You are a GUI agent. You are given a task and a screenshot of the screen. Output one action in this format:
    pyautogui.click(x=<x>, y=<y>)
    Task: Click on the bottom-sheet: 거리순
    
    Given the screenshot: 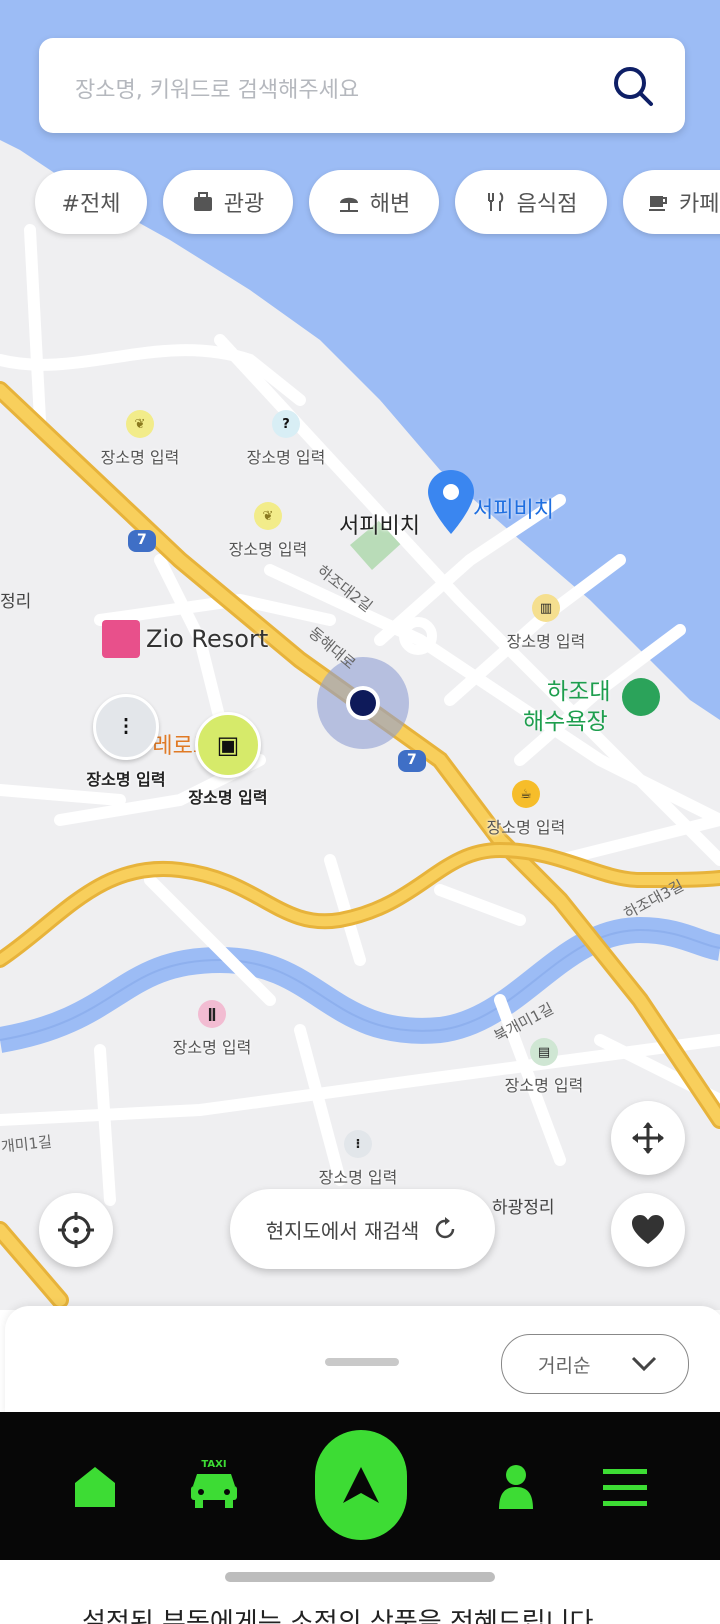 What is the action you would take?
    pyautogui.click(x=362, y=1361)
    